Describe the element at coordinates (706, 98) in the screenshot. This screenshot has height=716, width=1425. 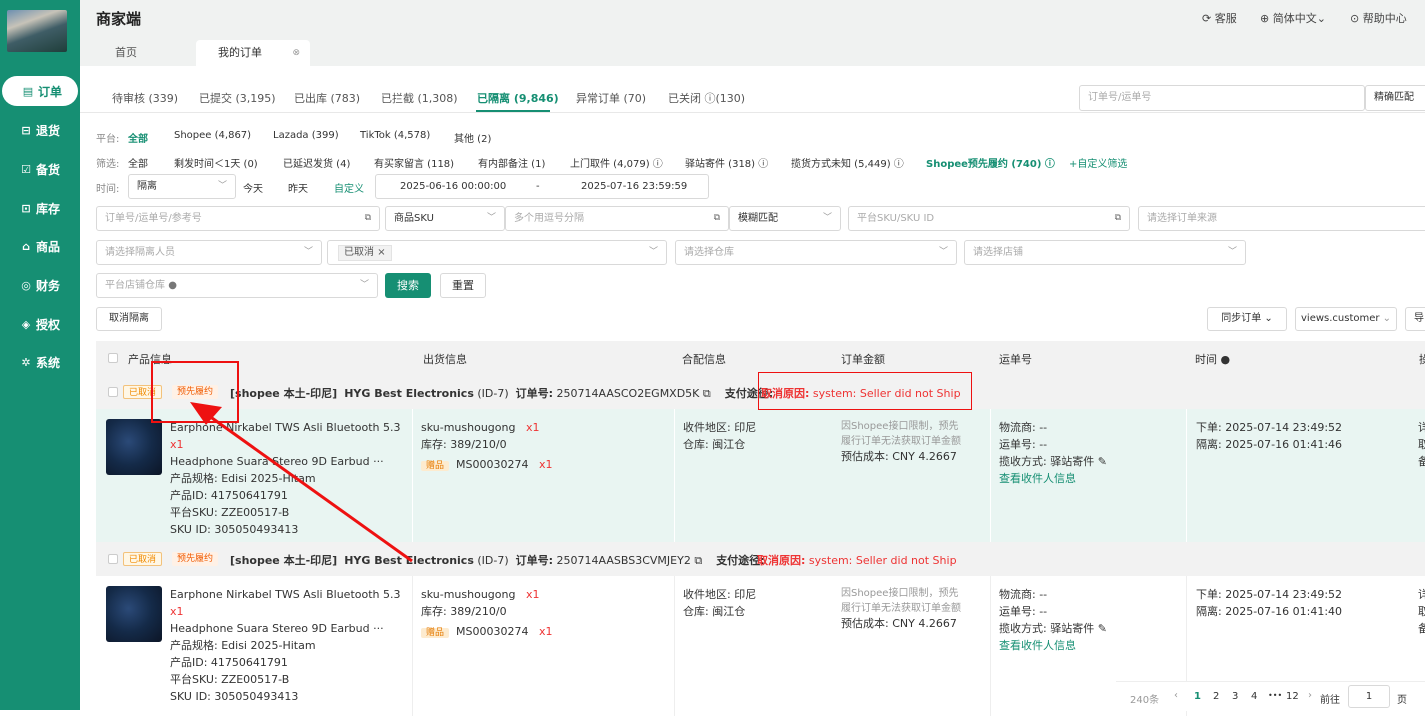
I see `status-tab-closed: 已关闭 ⓘ(130)` at that location.